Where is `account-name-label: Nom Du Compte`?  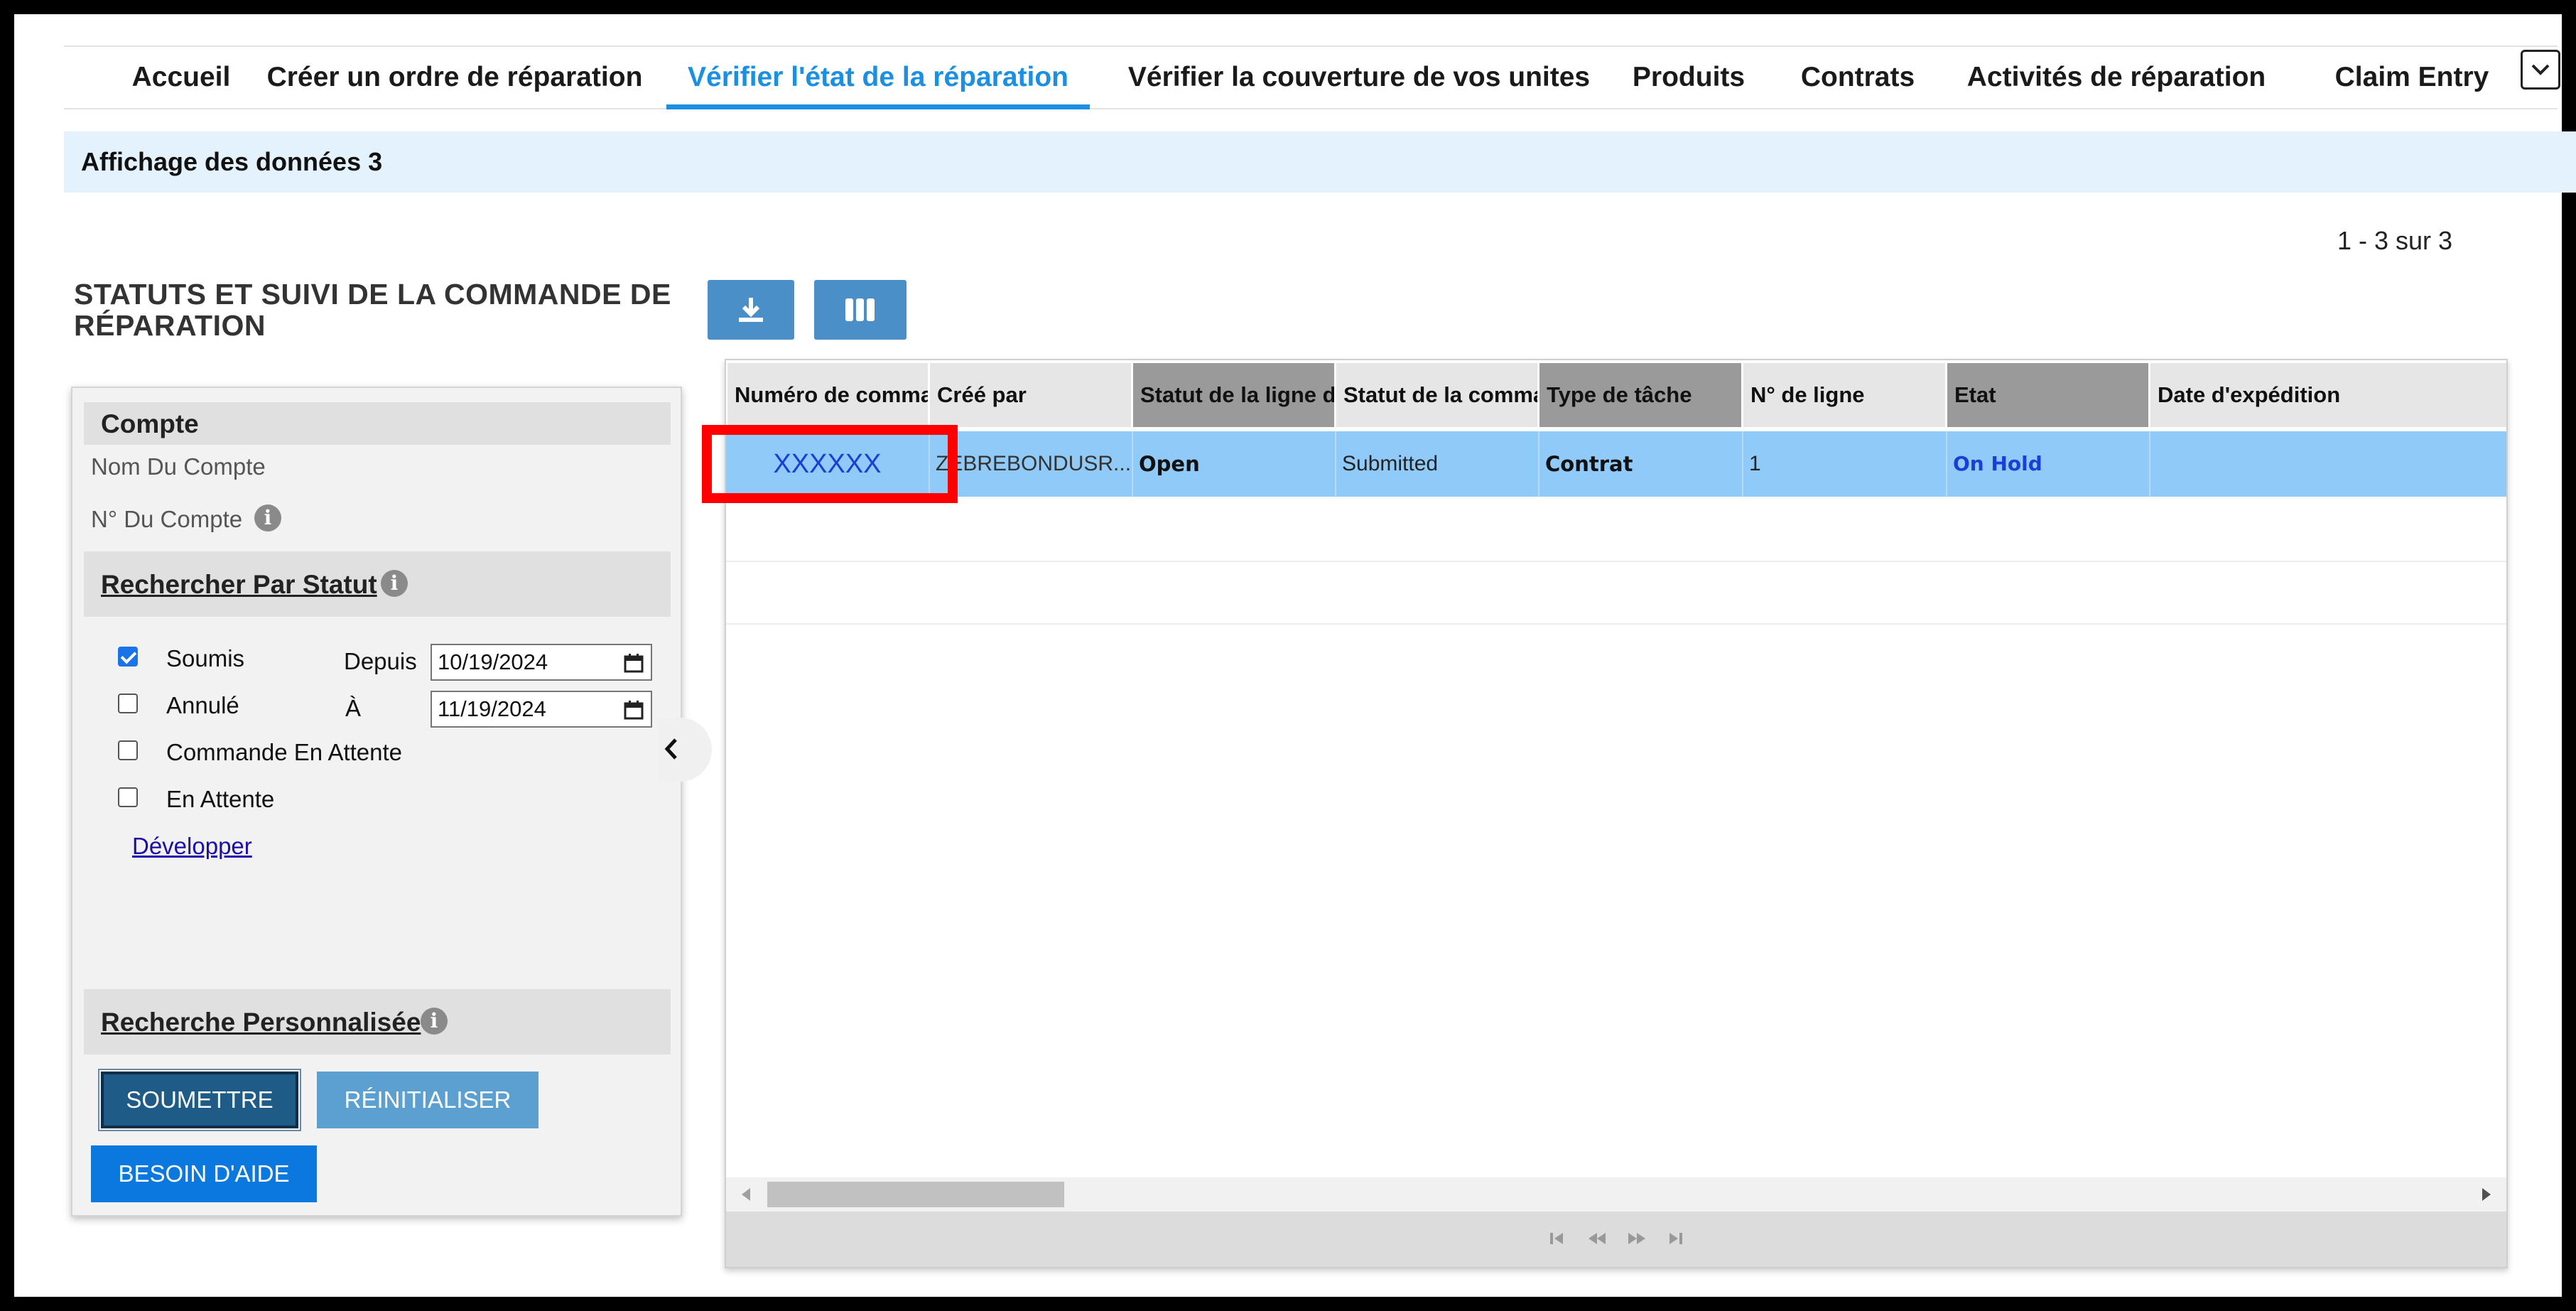 account-name-label: Nom Du Compte is located at coordinates (178, 466).